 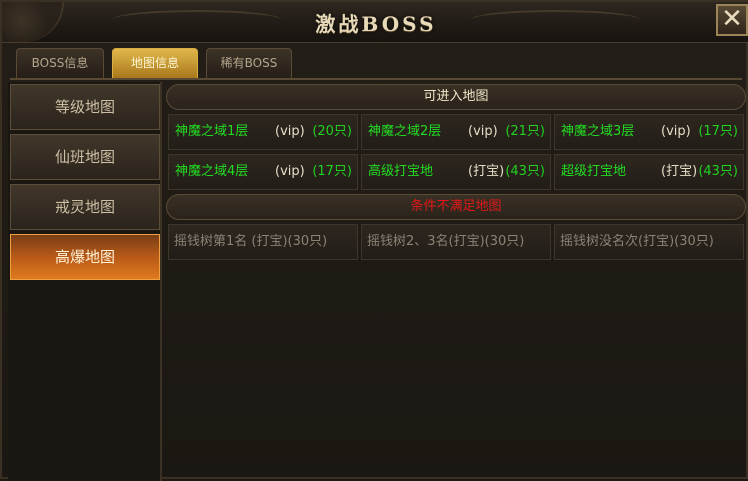 What do you see at coordinates (401, 171) in the screenshot?
I see `map-name: 高级打宝地` at bounding box center [401, 171].